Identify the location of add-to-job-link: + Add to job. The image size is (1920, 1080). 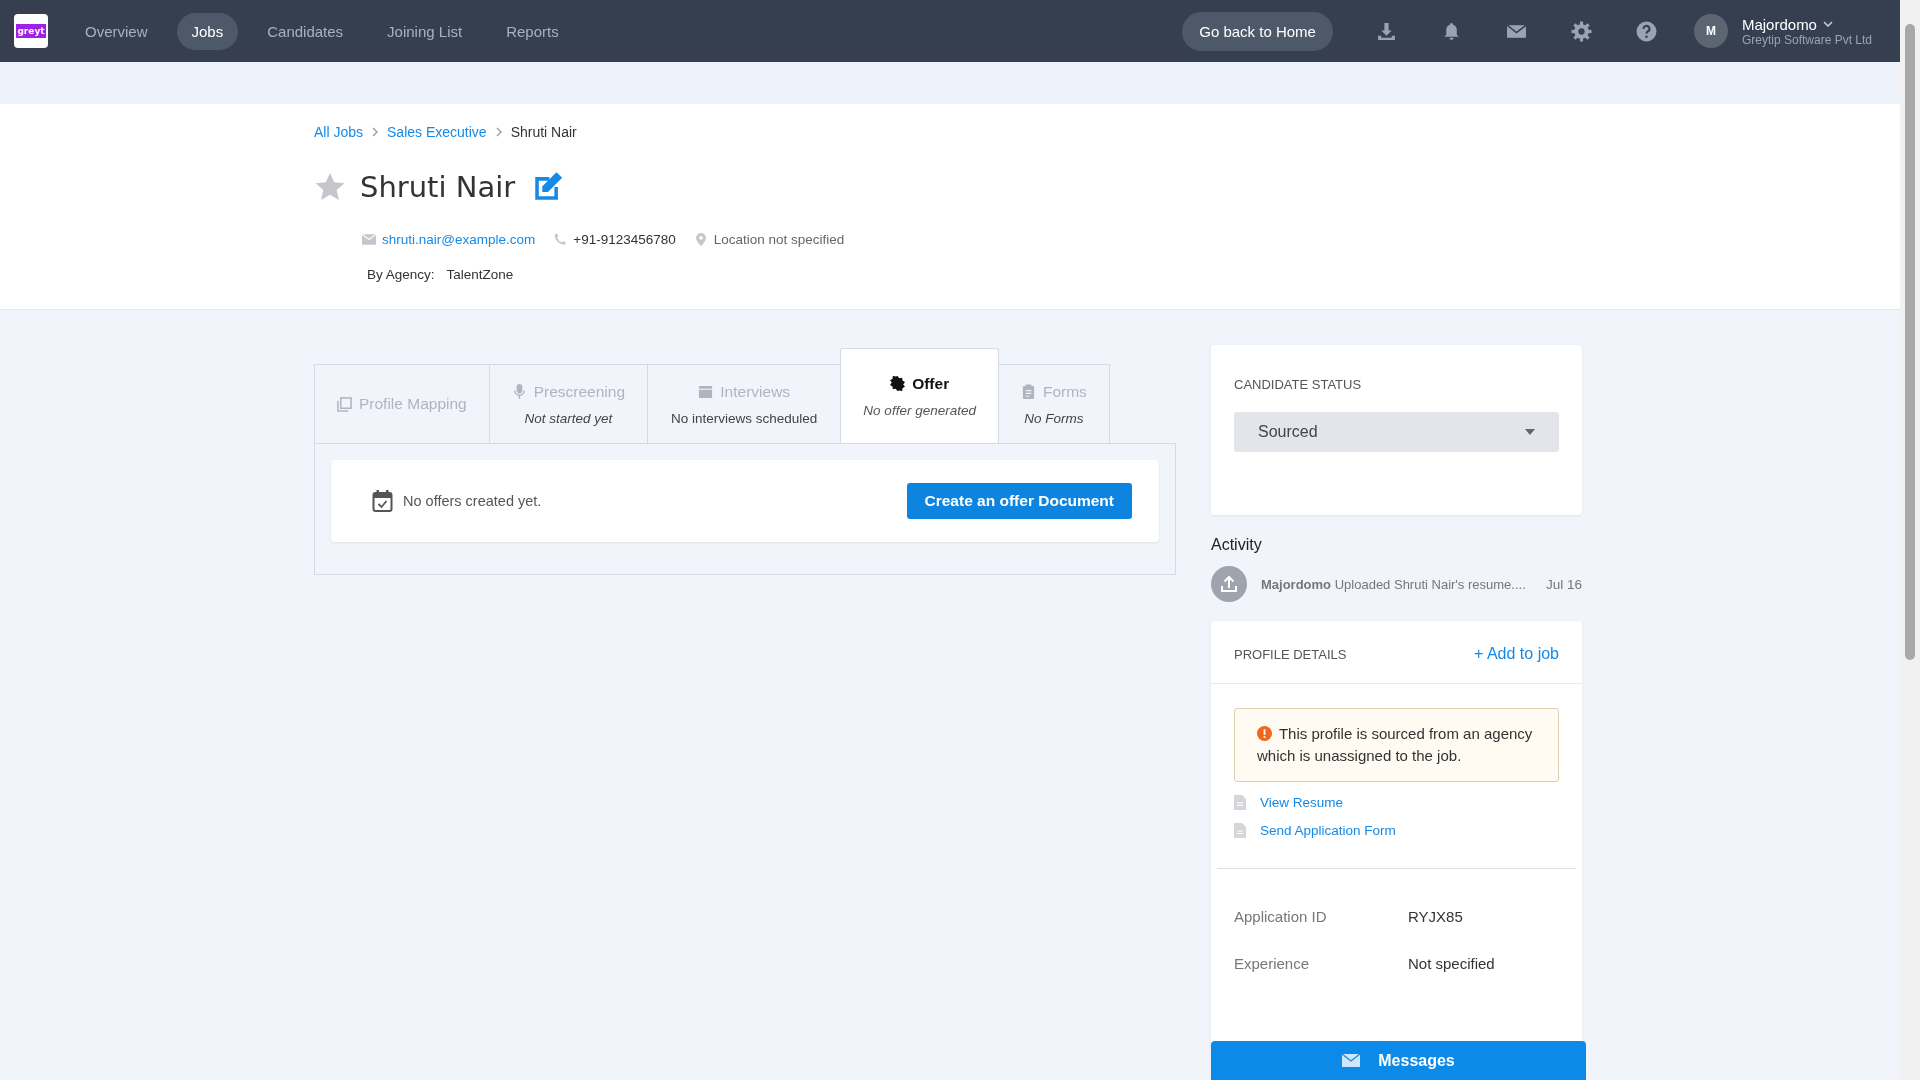
(1516, 654).